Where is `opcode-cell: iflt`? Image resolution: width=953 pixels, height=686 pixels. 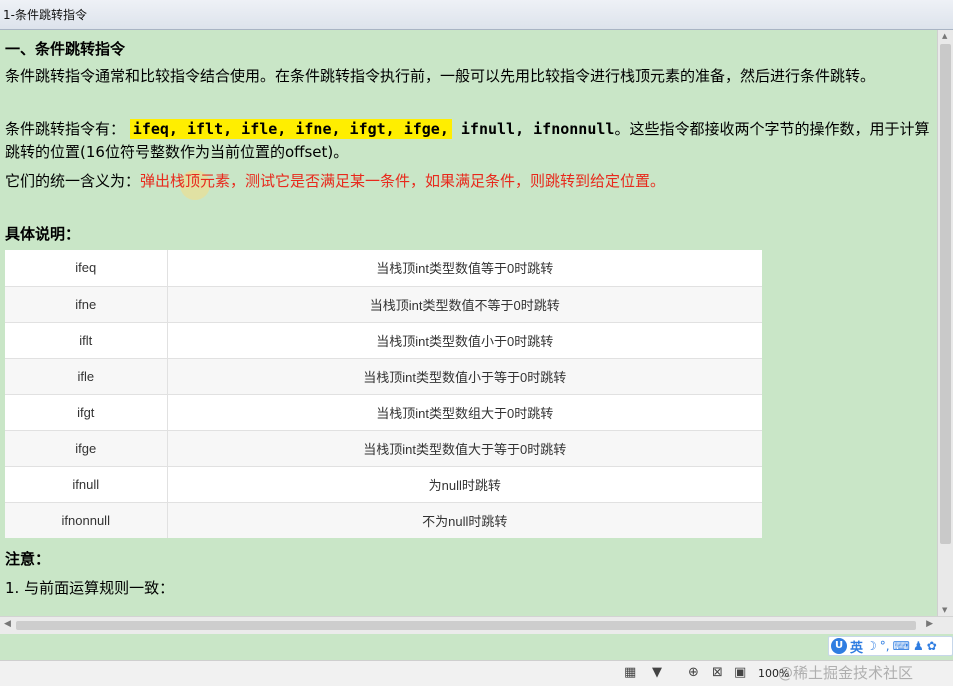 opcode-cell: iflt is located at coordinates (86, 339).